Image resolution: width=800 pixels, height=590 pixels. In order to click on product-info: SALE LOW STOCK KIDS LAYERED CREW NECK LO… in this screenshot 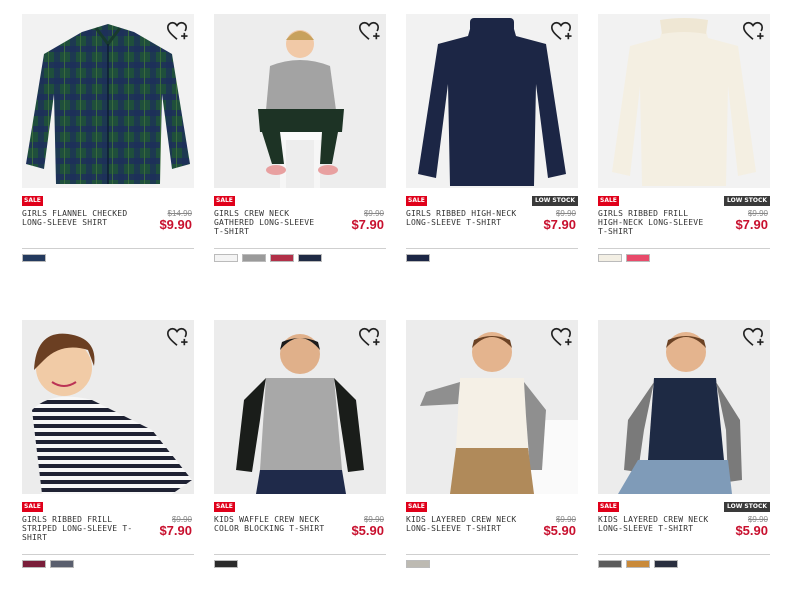, I will do `click(684, 528)`.